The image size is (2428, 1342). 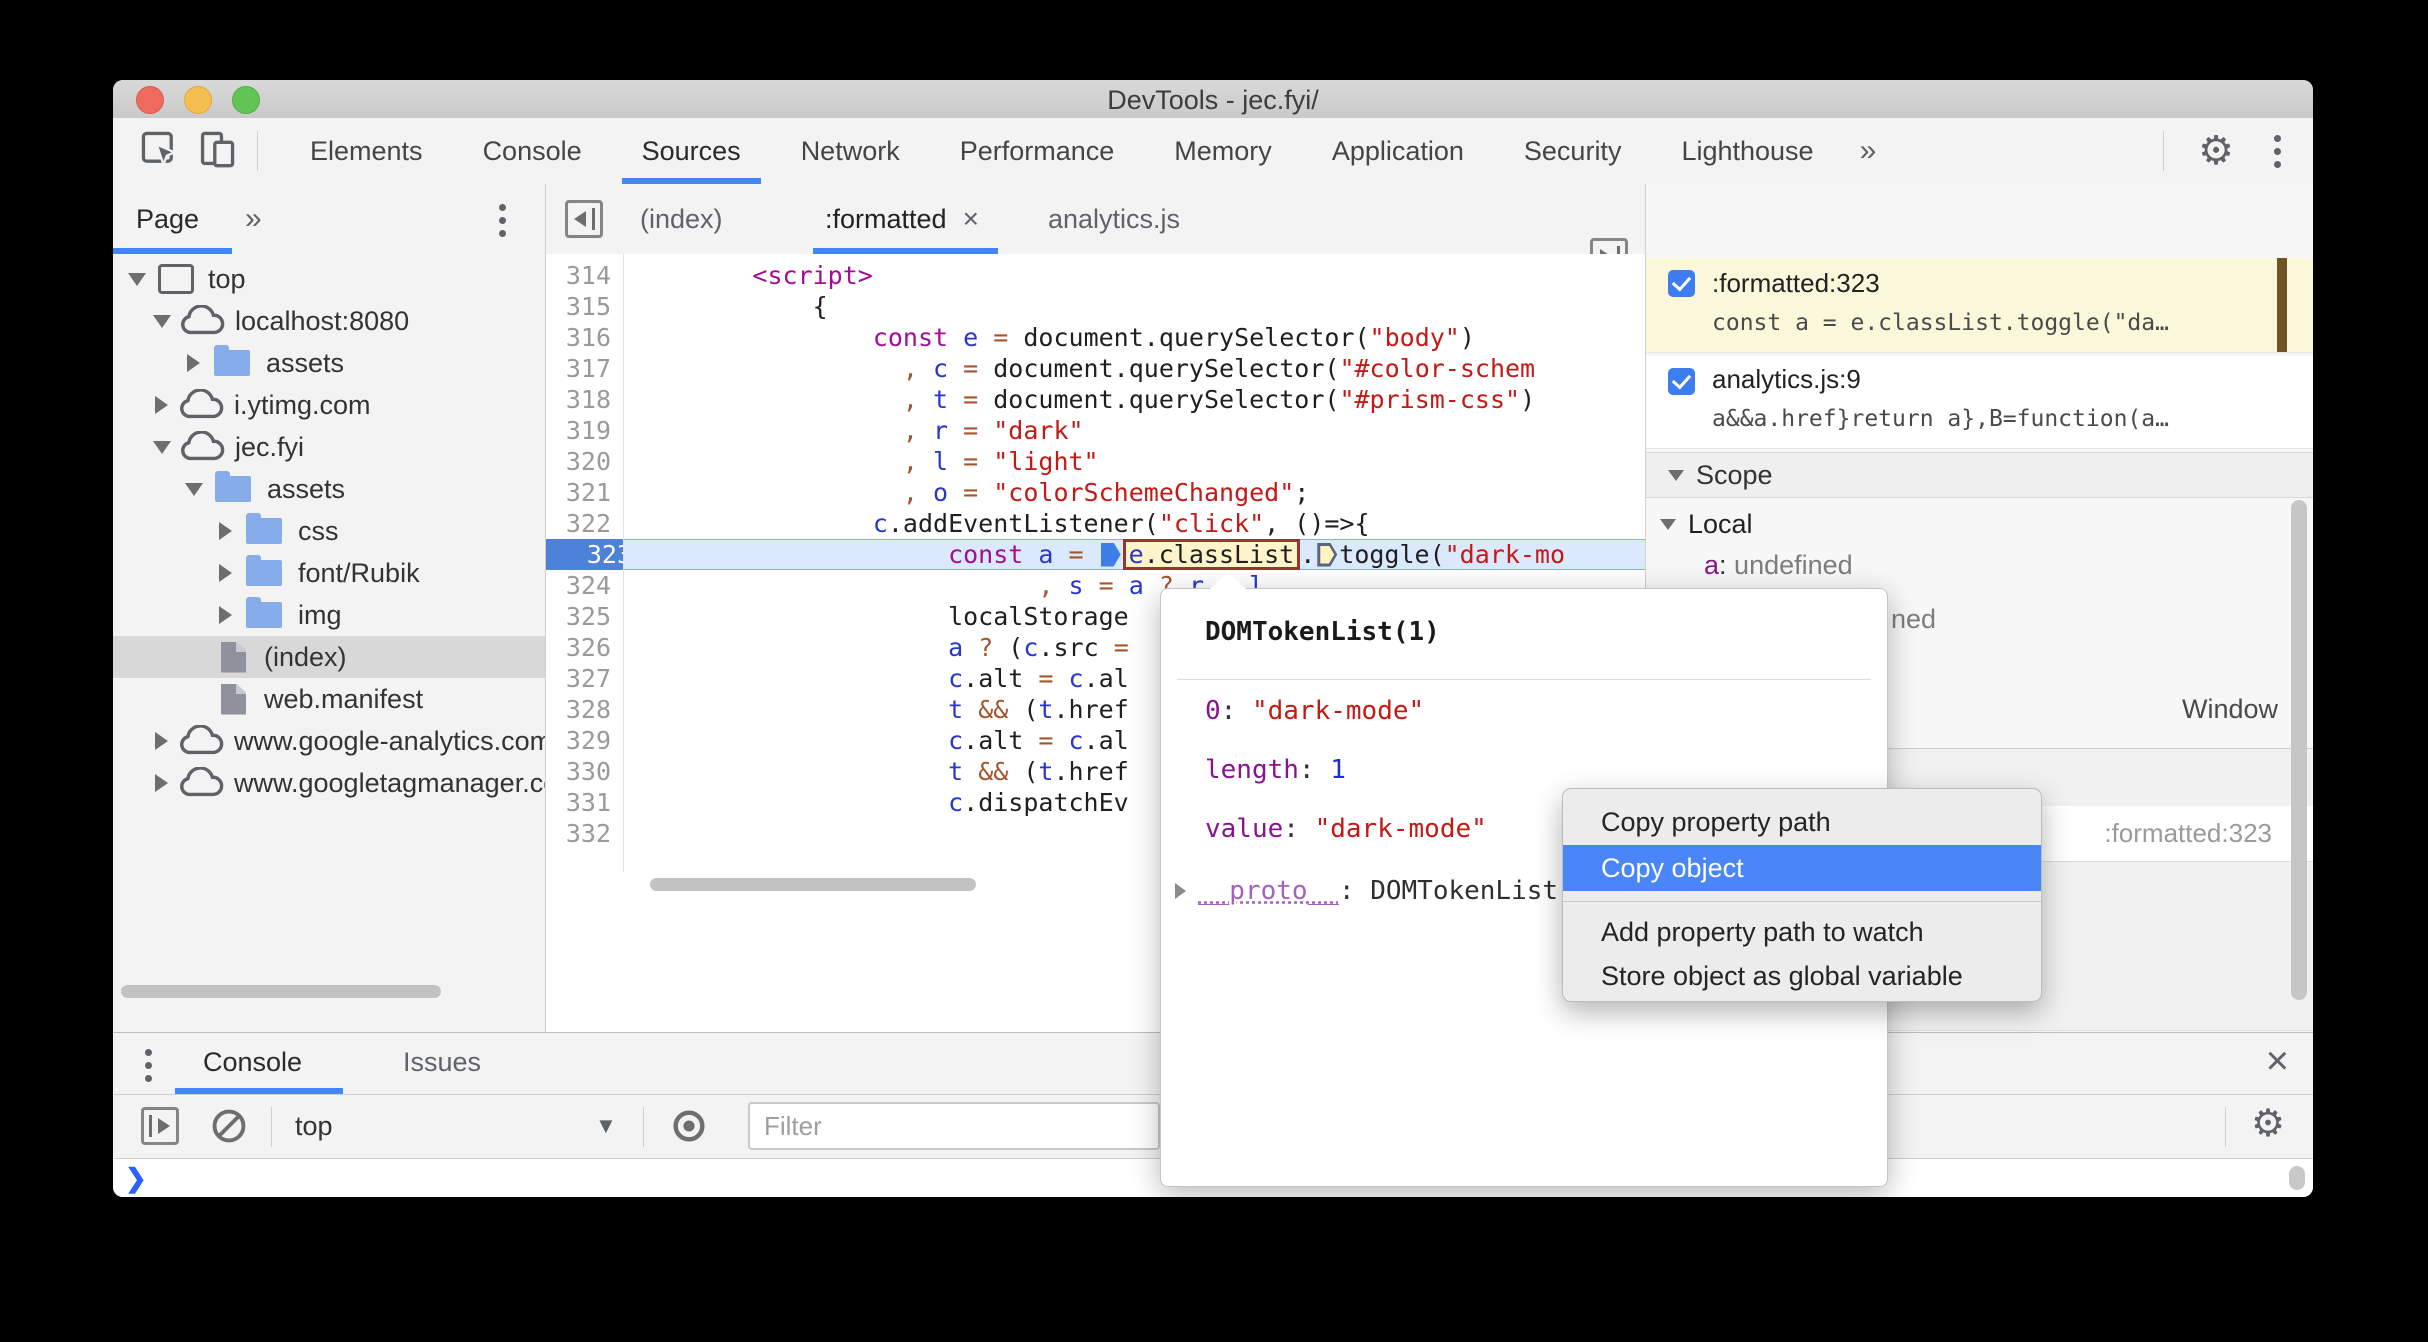 What do you see at coordinates (329, 657) in the screenshot?
I see `tree-item-index-selected: (index)` at bounding box center [329, 657].